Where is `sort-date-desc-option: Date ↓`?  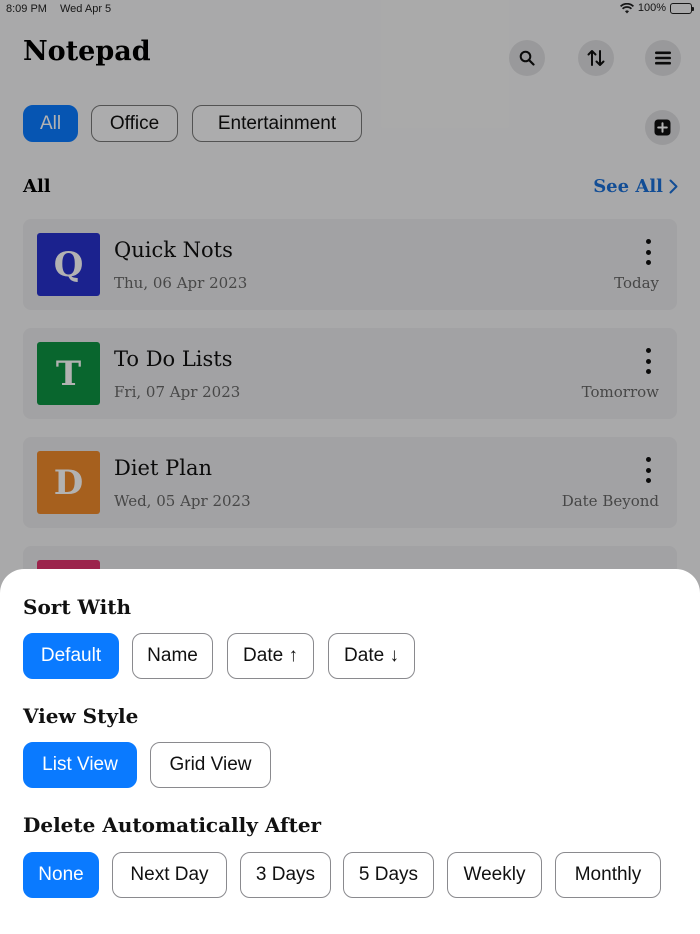
sort-date-desc-option: Date ↓ is located at coordinates (371, 656).